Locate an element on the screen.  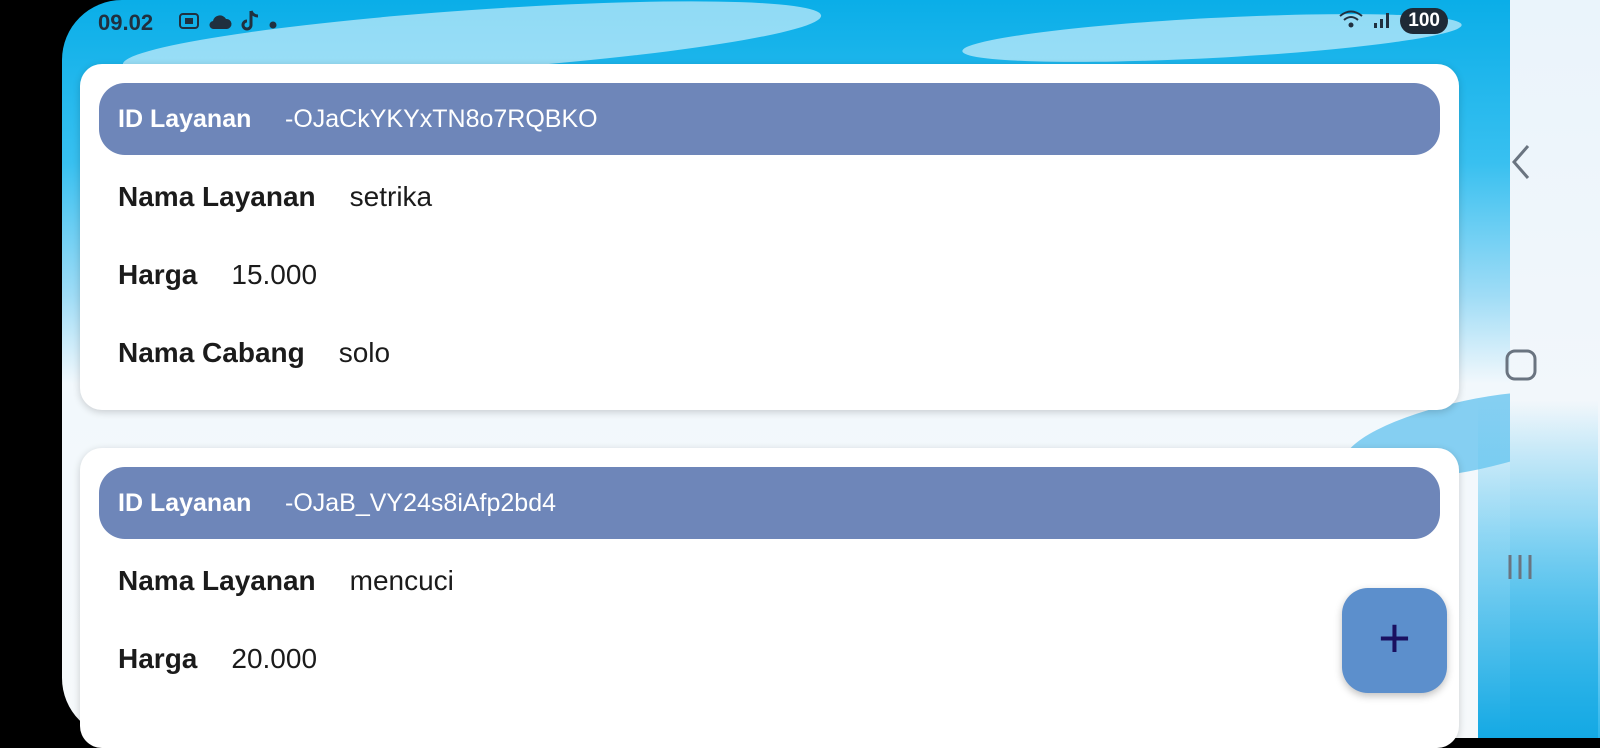
add-service-button: + is located at coordinates (1394, 640).